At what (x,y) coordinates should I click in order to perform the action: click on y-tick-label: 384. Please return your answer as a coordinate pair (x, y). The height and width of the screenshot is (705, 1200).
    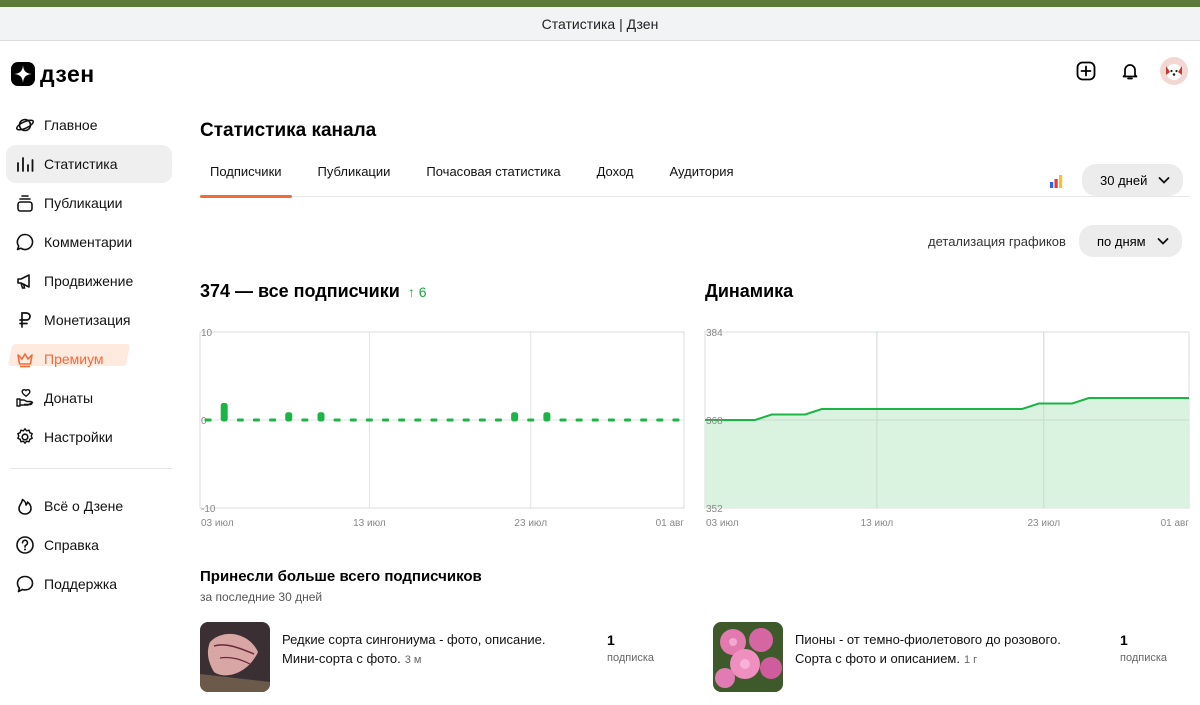
    Looking at the image, I should click on (714, 333).